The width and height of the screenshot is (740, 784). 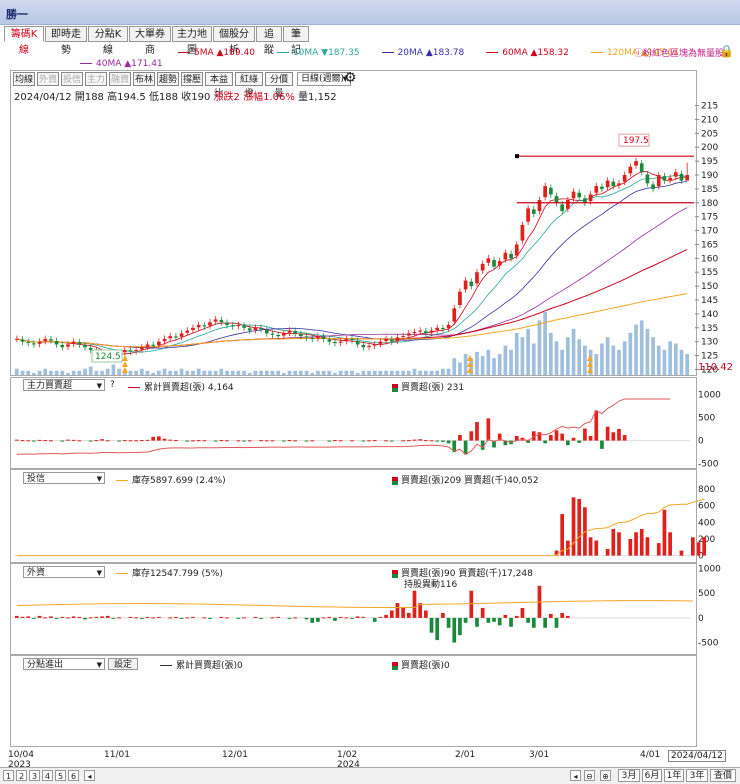 I want to click on price-tick-label: 135, so click(x=709, y=329).